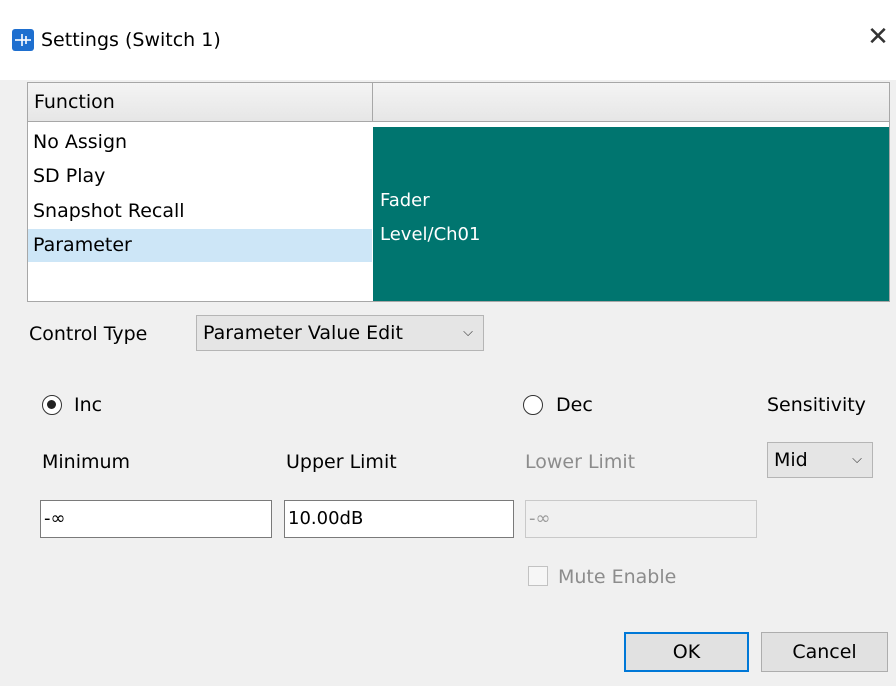  I want to click on parameter-detail-panel, so click(631, 214).